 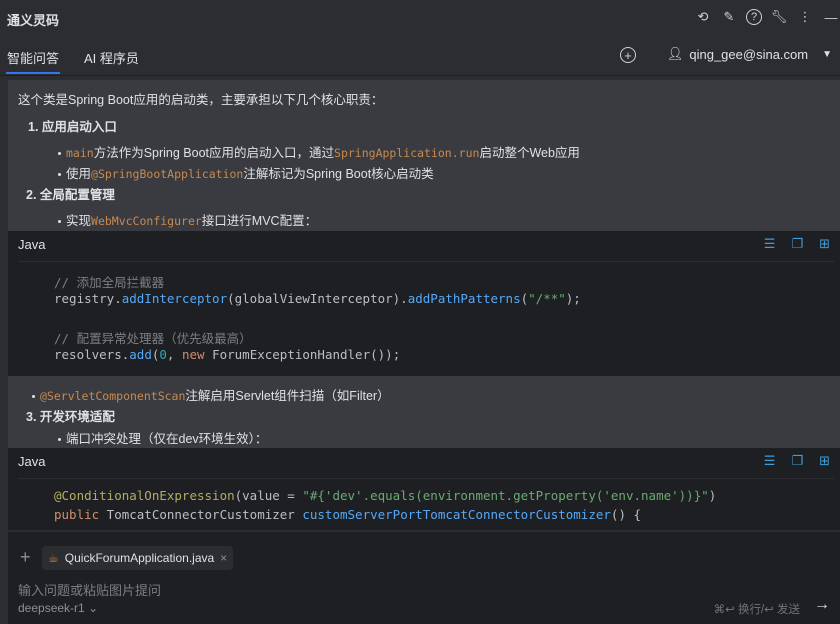 What do you see at coordinates (805, 17) in the screenshot?
I see `more-icon: ⋮` at bounding box center [805, 17].